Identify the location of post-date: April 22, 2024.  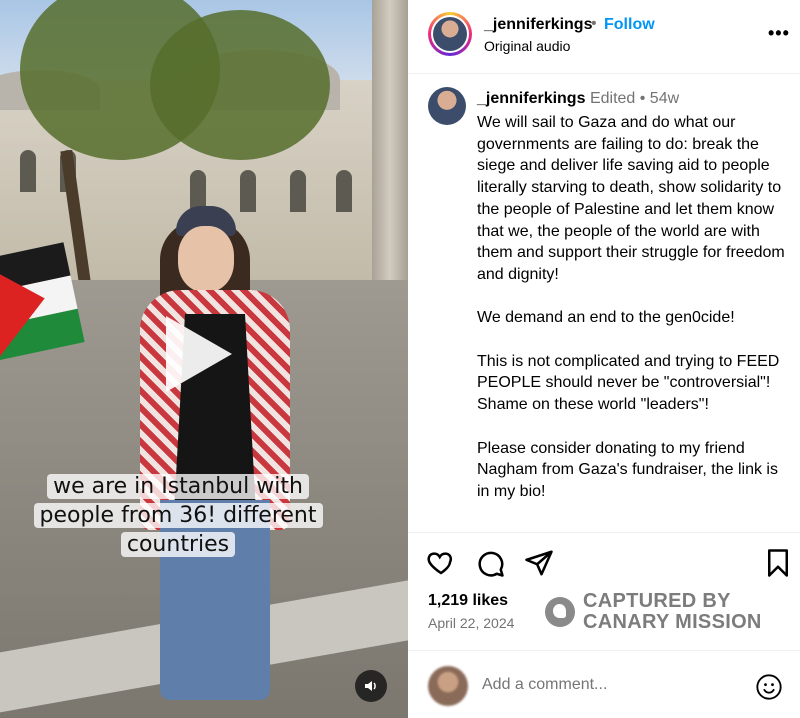
(471, 623).